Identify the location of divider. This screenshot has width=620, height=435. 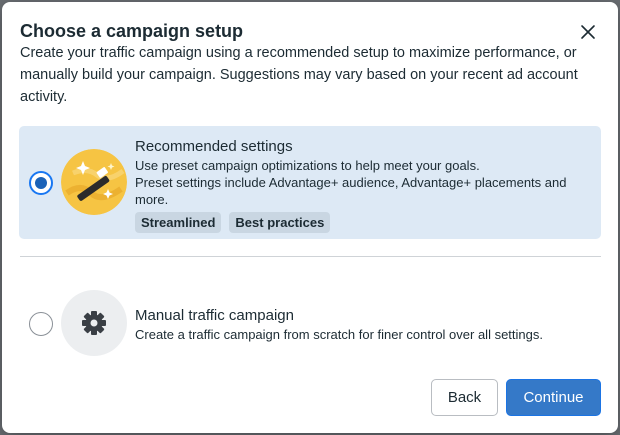
(310, 256).